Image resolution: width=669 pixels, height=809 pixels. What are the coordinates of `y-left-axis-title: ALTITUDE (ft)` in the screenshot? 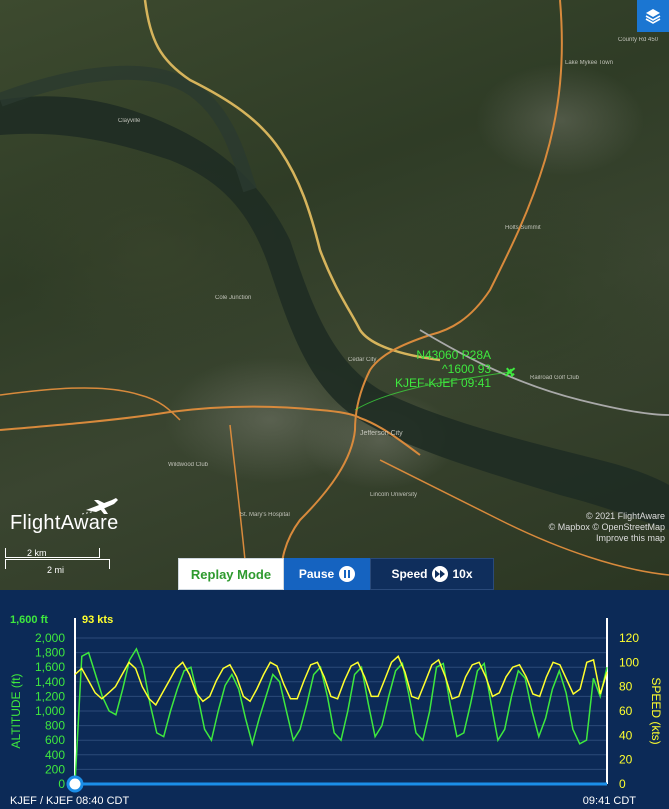 It's located at (16, 710).